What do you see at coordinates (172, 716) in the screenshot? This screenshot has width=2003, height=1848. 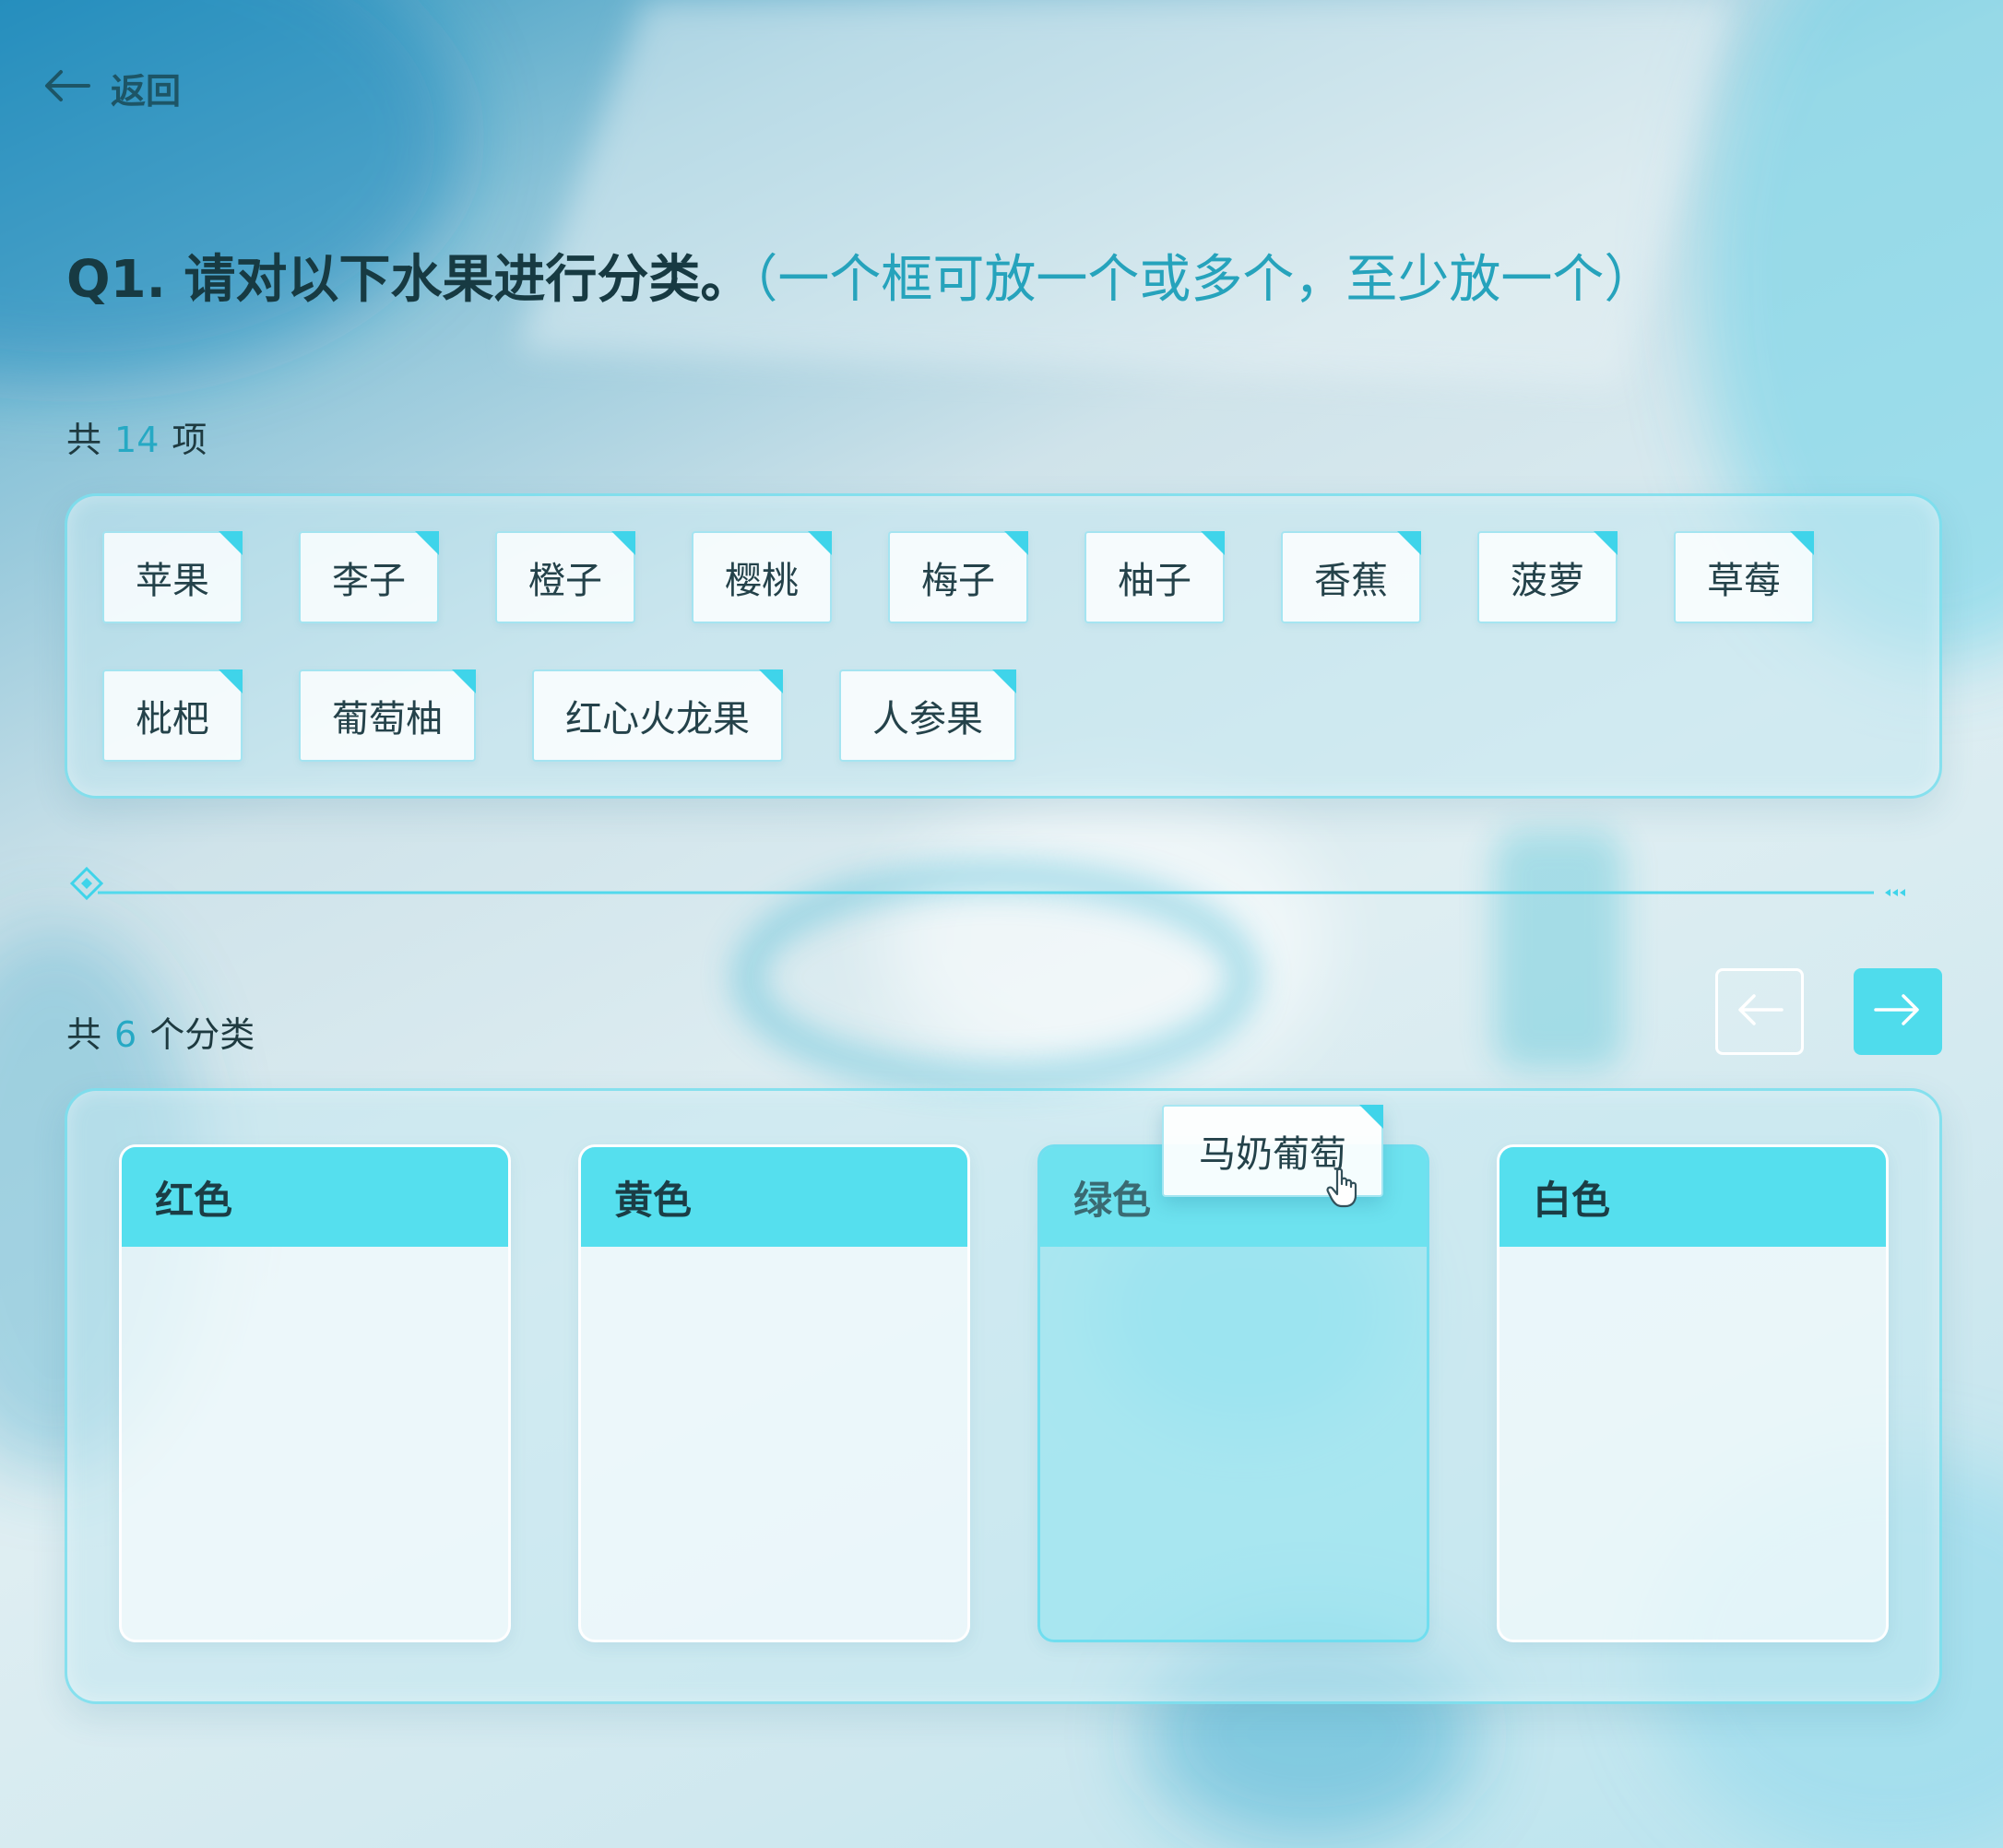 I see `item-chip: 枇杷` at bounding box center [172, 716].